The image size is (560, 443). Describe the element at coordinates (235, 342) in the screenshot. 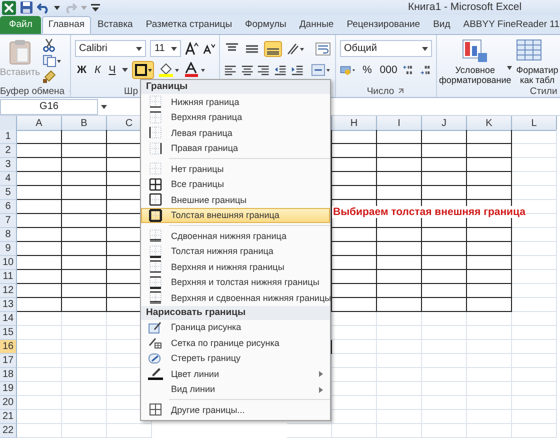

I see `menu-item: Сетка по границе рисунка` at that location.